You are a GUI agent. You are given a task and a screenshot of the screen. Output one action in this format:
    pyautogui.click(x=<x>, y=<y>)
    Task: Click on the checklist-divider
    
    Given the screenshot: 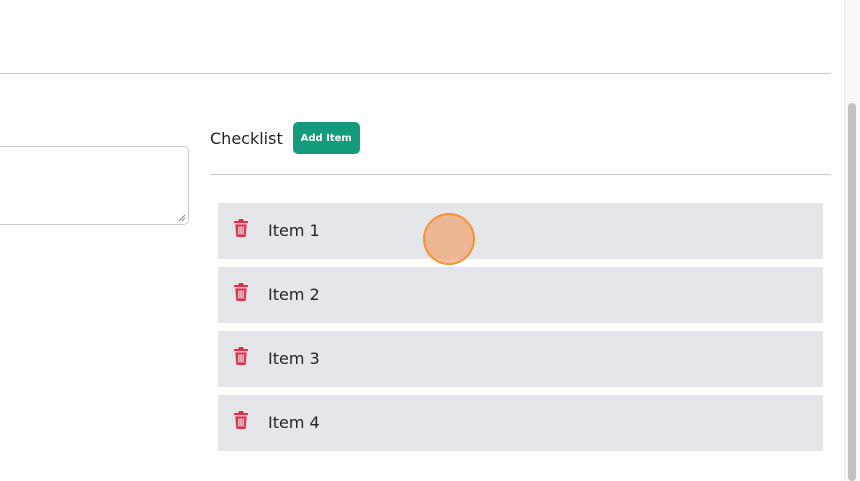 What is the action you would take?
    pyautogui.click(x=520, y=174)
    